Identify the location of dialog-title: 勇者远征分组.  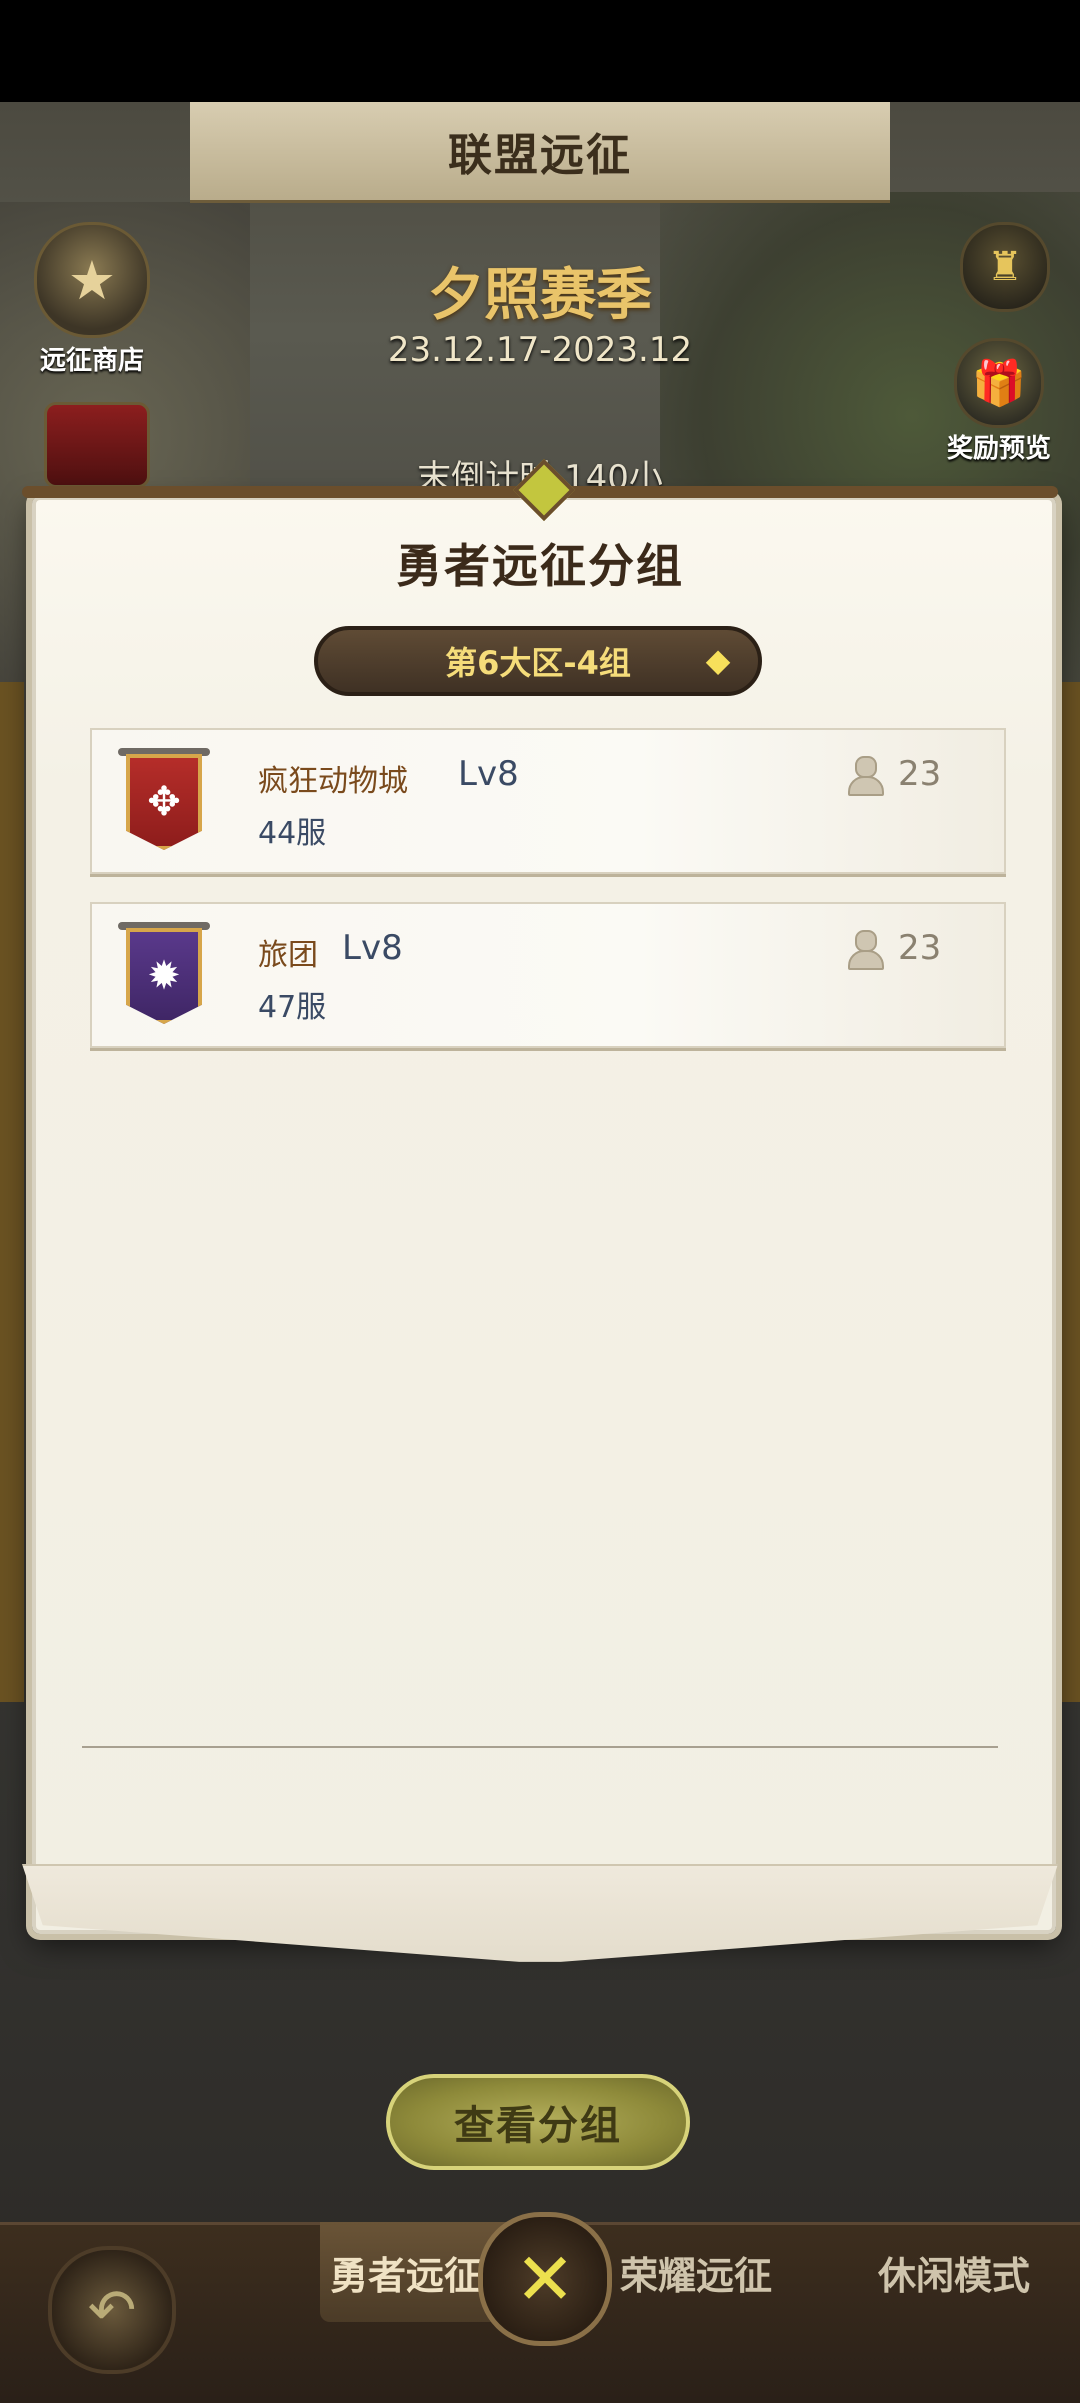
(540, 566).